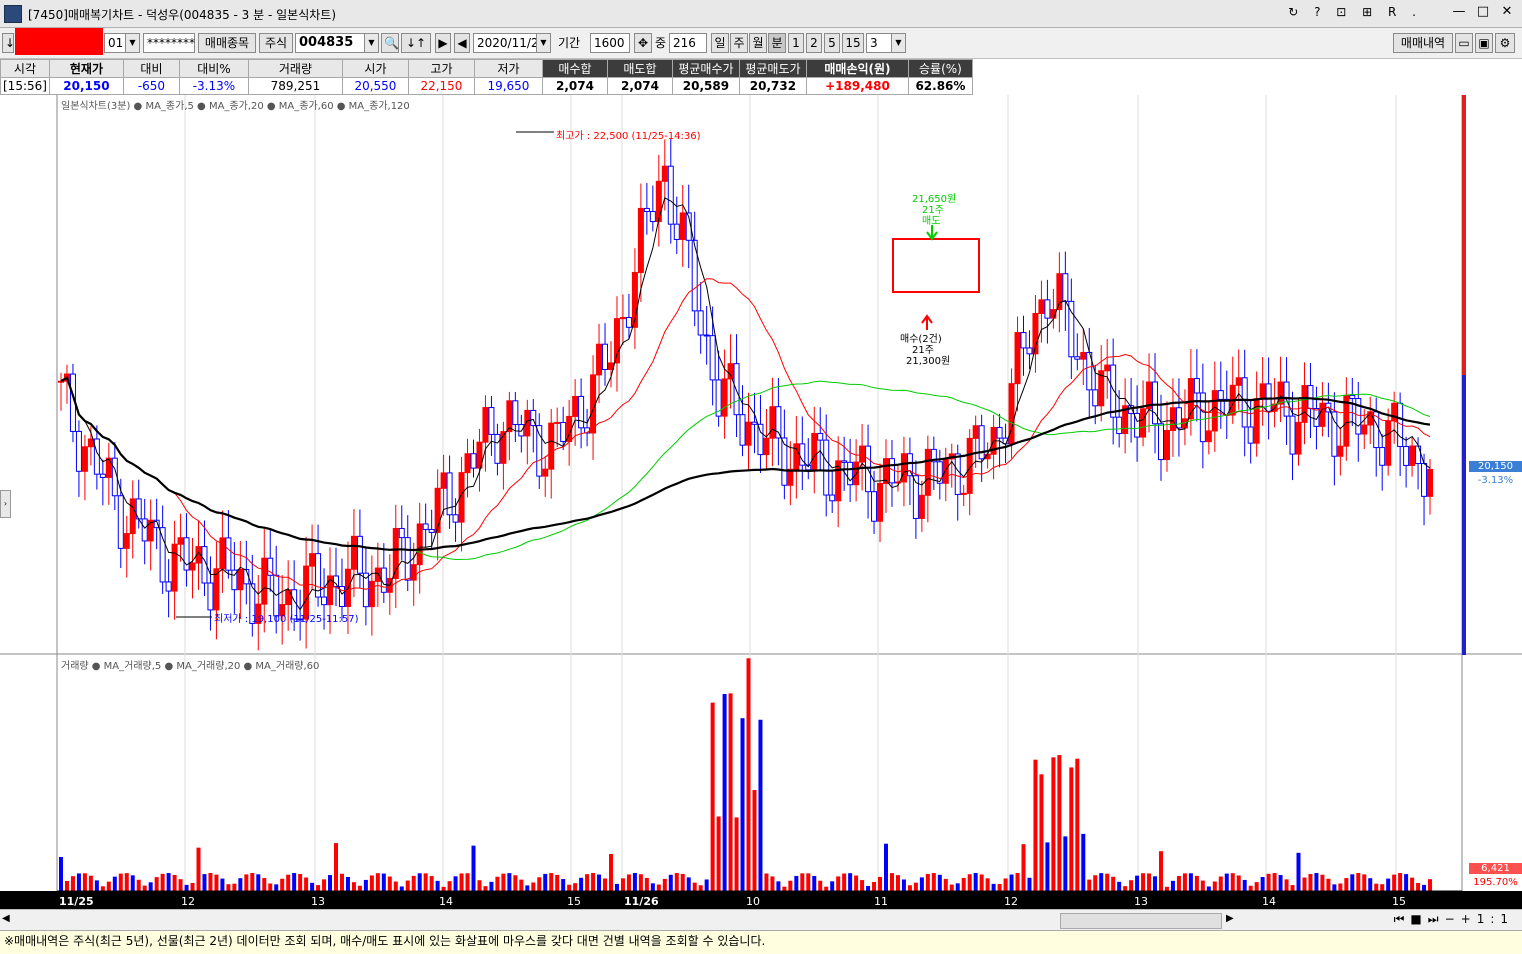  I want to click on save-icon: ▣, so click(1484, 43).